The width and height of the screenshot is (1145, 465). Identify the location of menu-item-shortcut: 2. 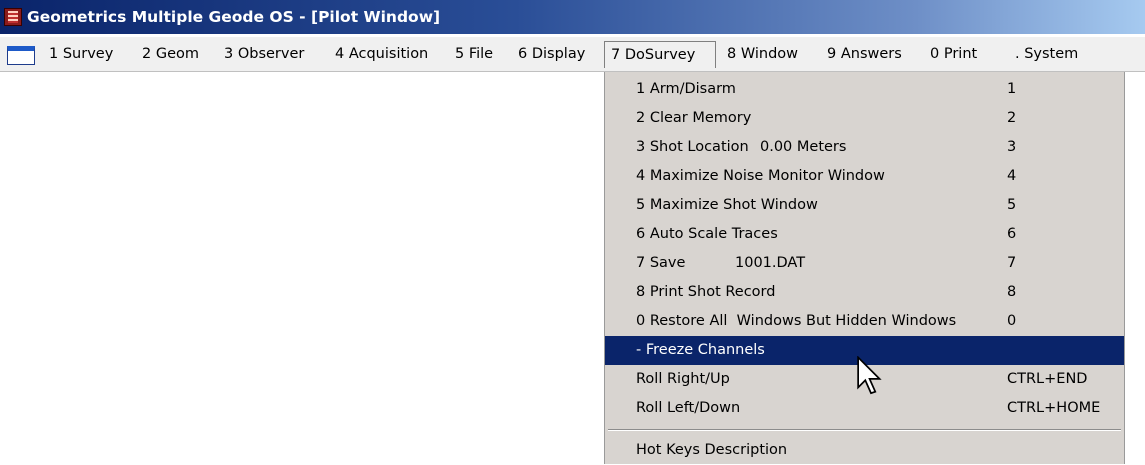
(1012, 118).